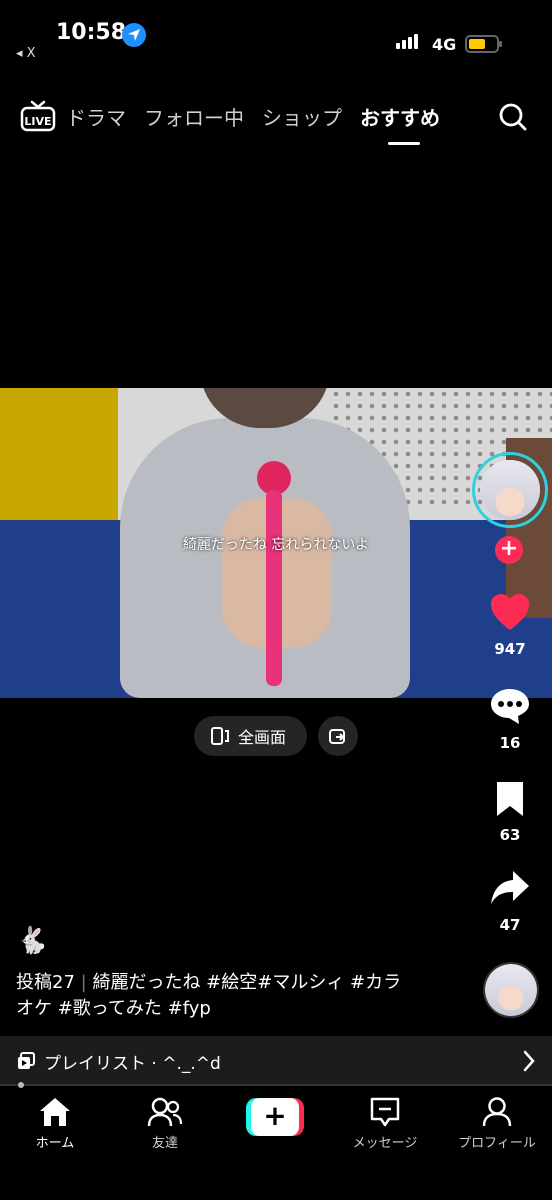 This screenshot has height=1200, width=552. I want to click on playlist-bar: プレイリスト · ^._.^d, so click(276, 1061).